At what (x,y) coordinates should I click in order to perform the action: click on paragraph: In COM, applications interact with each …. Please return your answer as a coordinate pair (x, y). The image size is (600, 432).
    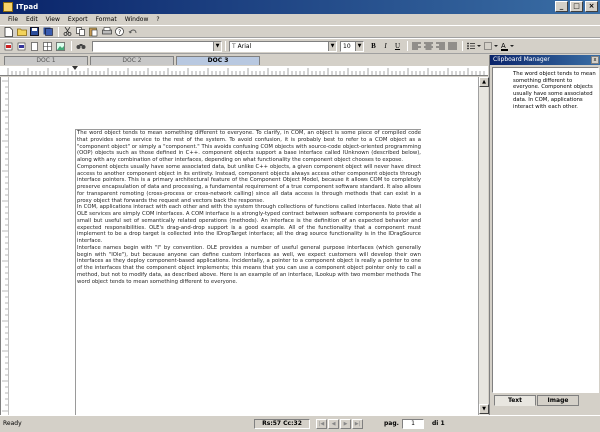
    Looking at the image, I should click on (249, 224).